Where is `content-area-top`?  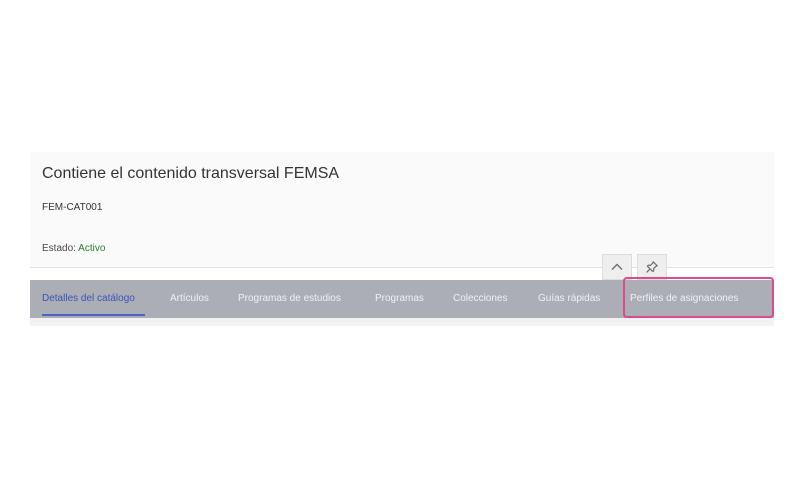 content-area-top is located at coordinates (402, 322).